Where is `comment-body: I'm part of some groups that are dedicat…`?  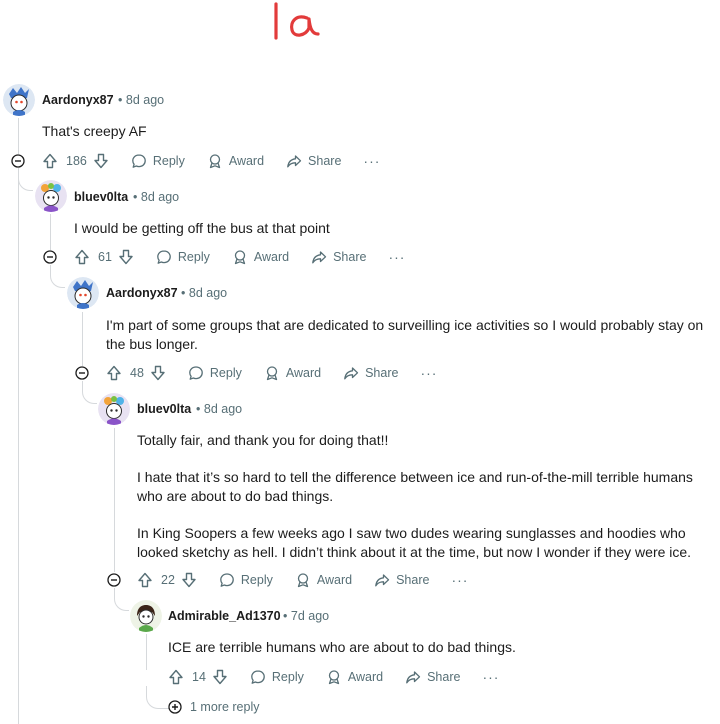
comment-body: I'm part of some groups that are dedicat… is located at coordinates (408, 335).